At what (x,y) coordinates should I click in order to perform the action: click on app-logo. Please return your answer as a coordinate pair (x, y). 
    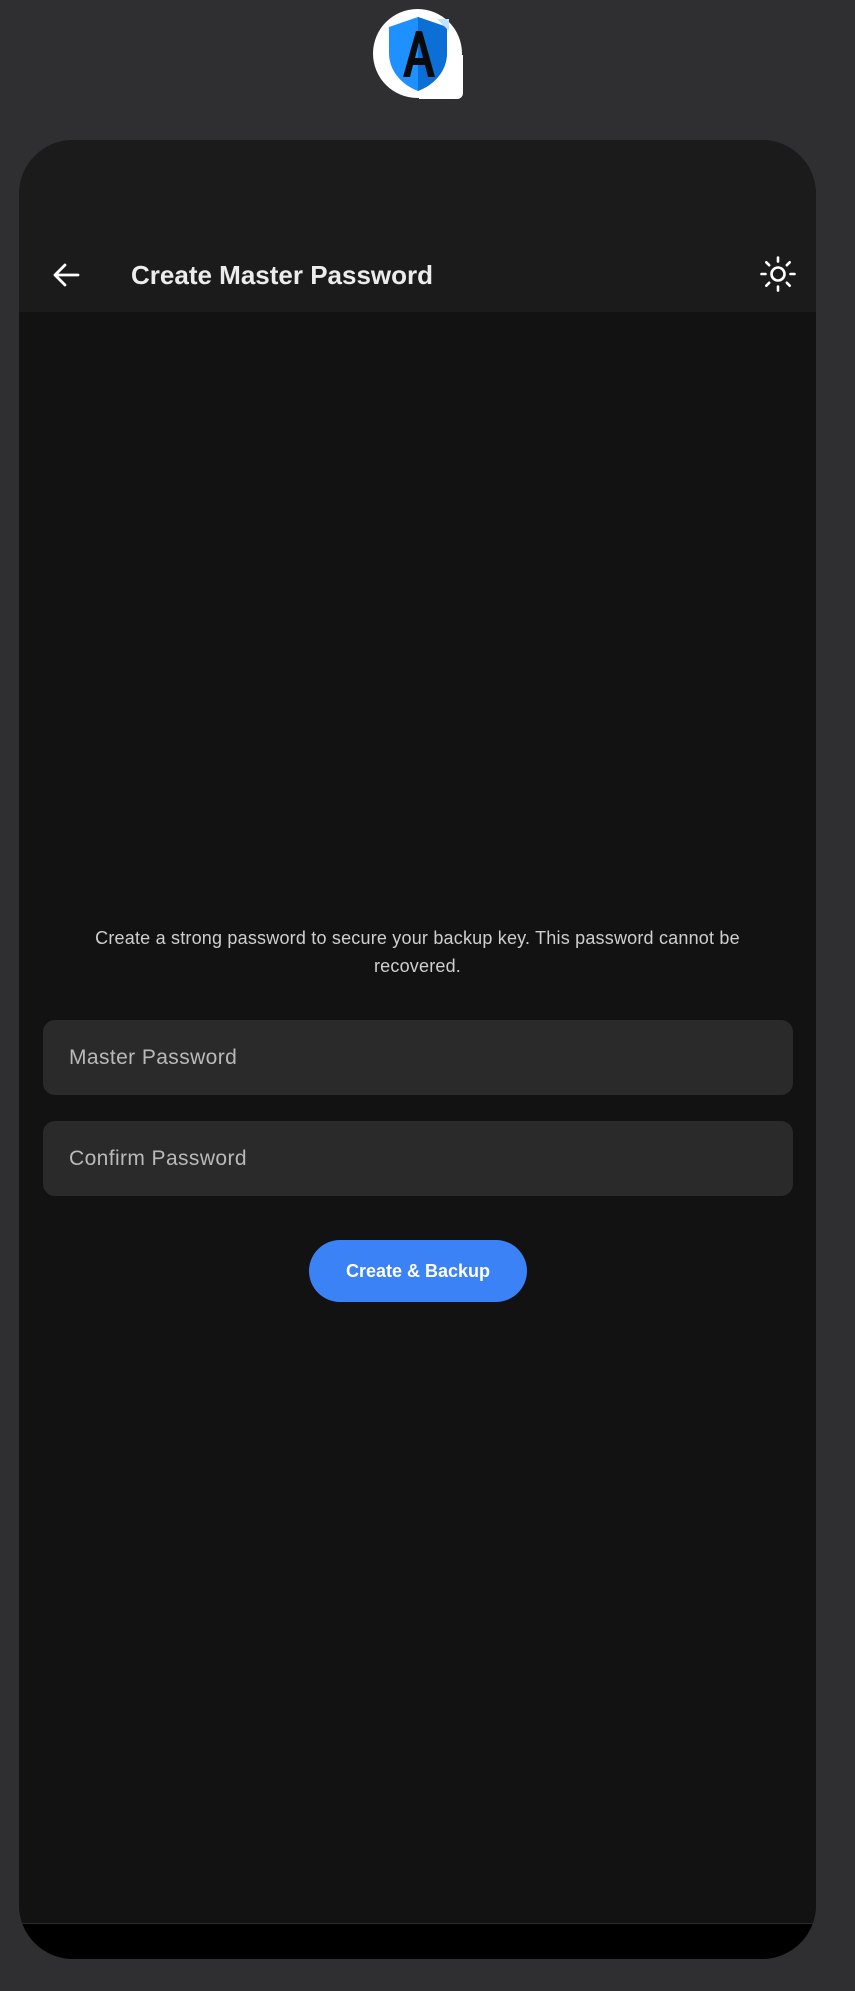
    Looking at the image, I should click on (418, 54).